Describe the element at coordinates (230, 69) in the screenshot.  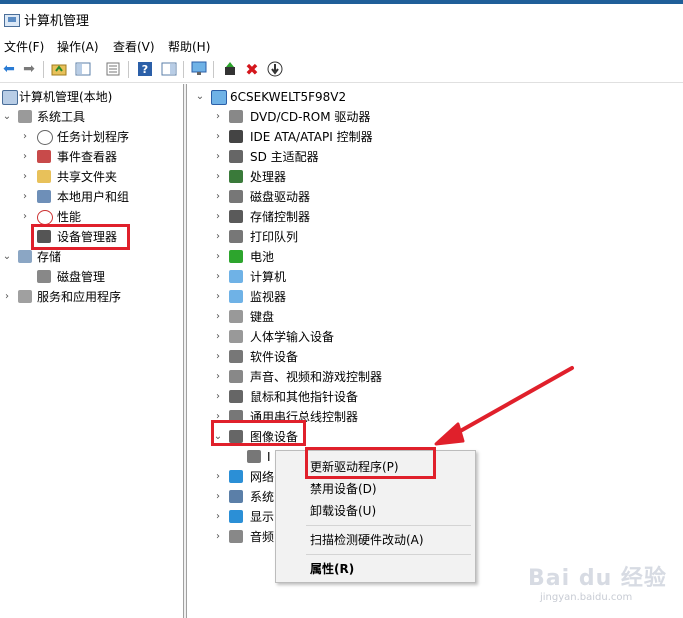
I see `update-driver-icon` at that location.